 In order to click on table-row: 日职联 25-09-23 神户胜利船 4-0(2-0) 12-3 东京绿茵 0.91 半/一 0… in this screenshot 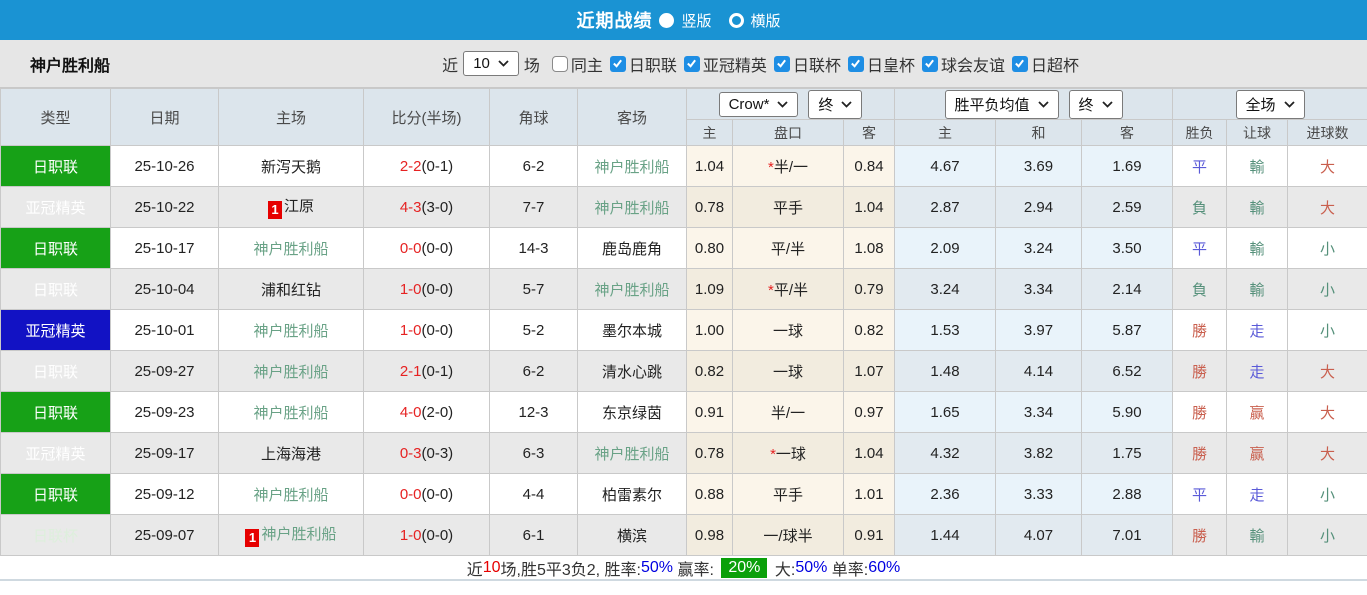, I will do `click(683, 412)`.